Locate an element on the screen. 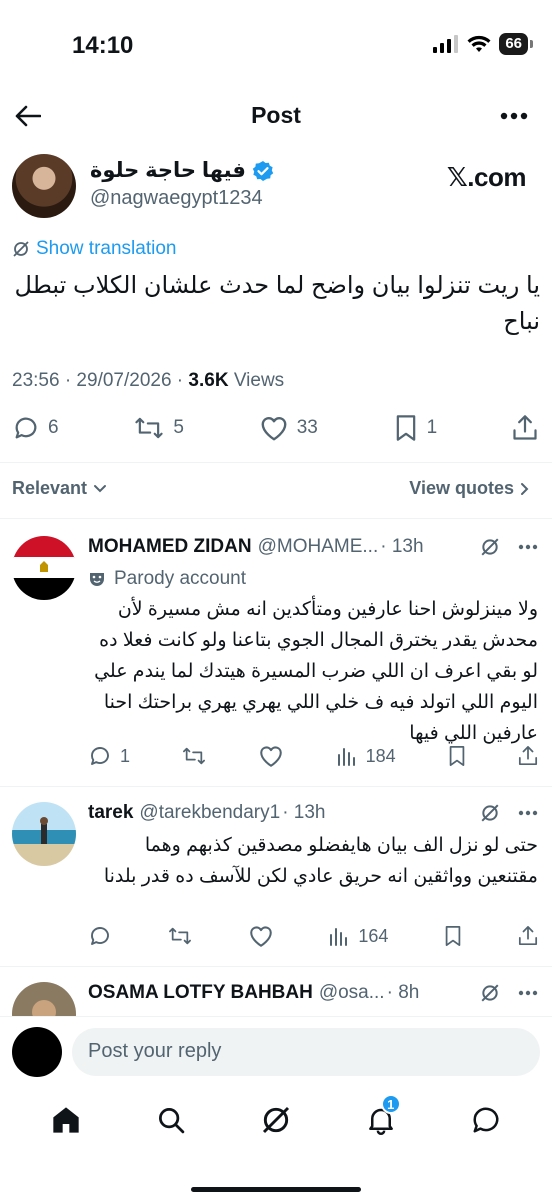  home-indicator is located at coordinates (276, 1189).